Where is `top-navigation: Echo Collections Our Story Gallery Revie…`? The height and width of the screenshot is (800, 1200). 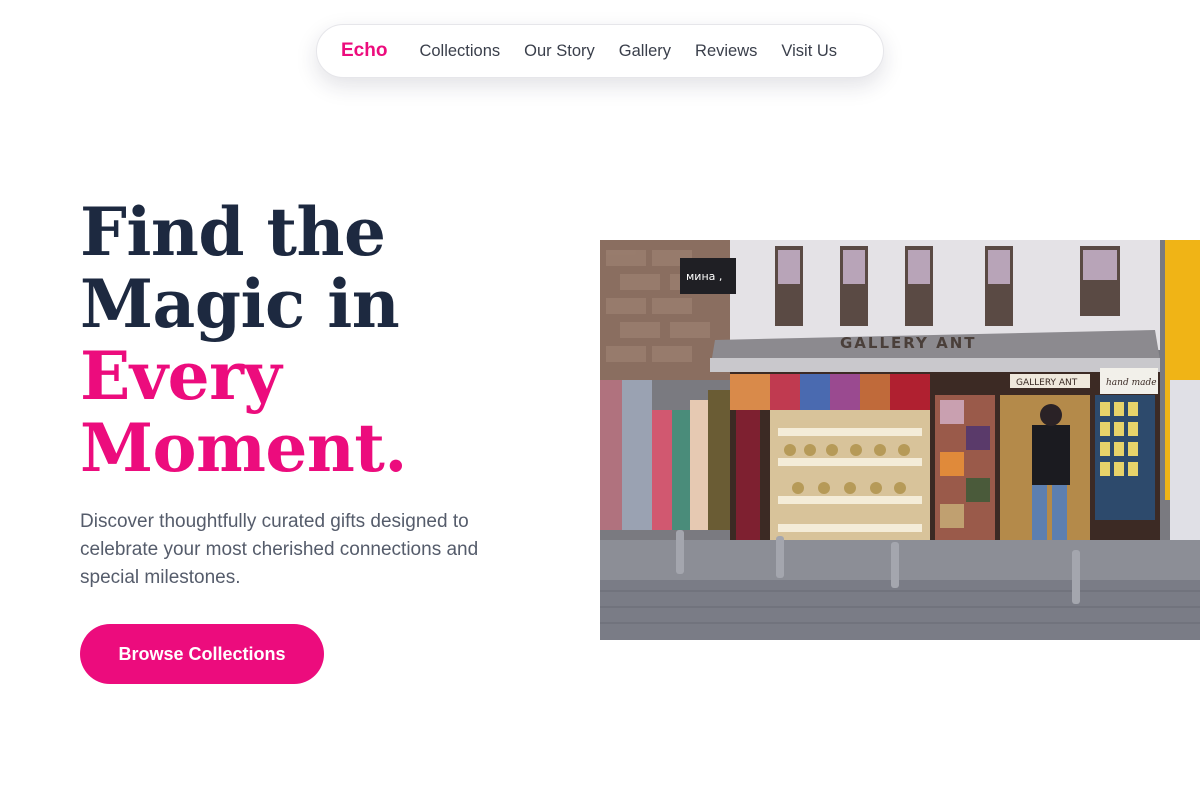 top-navigation: Echo Collections Our Story Gallery Revie… is located at coordinates (600, 51).